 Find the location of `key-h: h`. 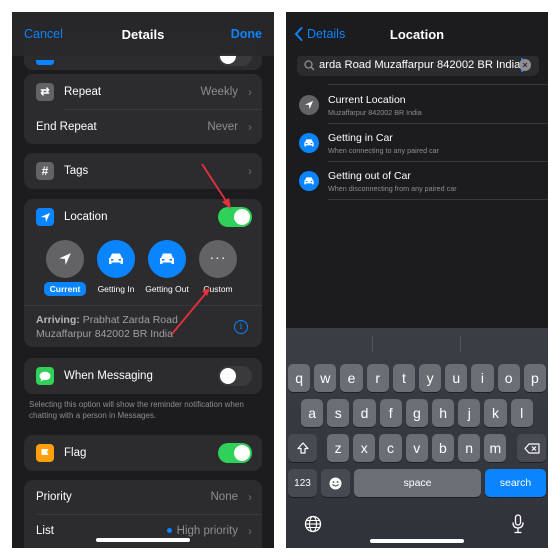

key-h: h is located at coordinates (443, 413).